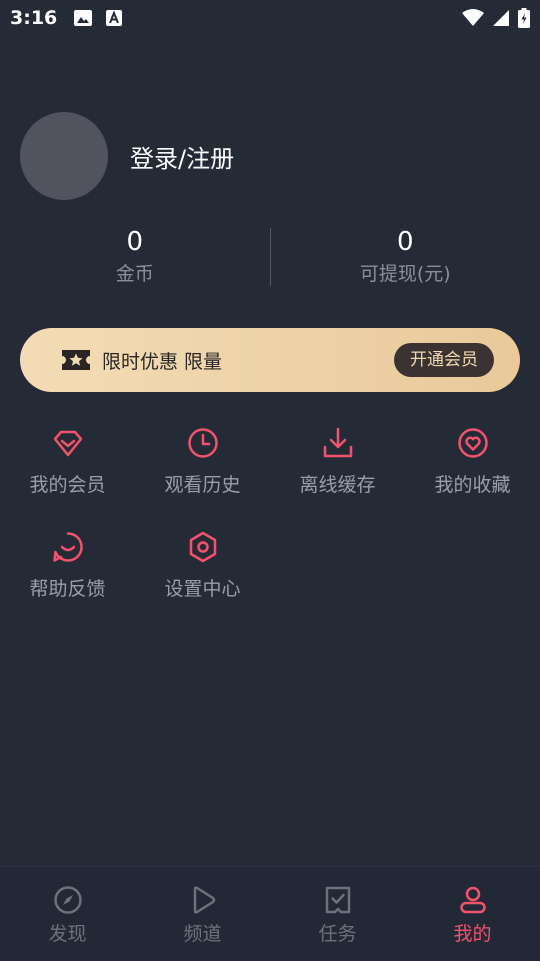 The image size is (540, 961). I want to click on menu-item-label: 我的收藏, so click(472, 483).